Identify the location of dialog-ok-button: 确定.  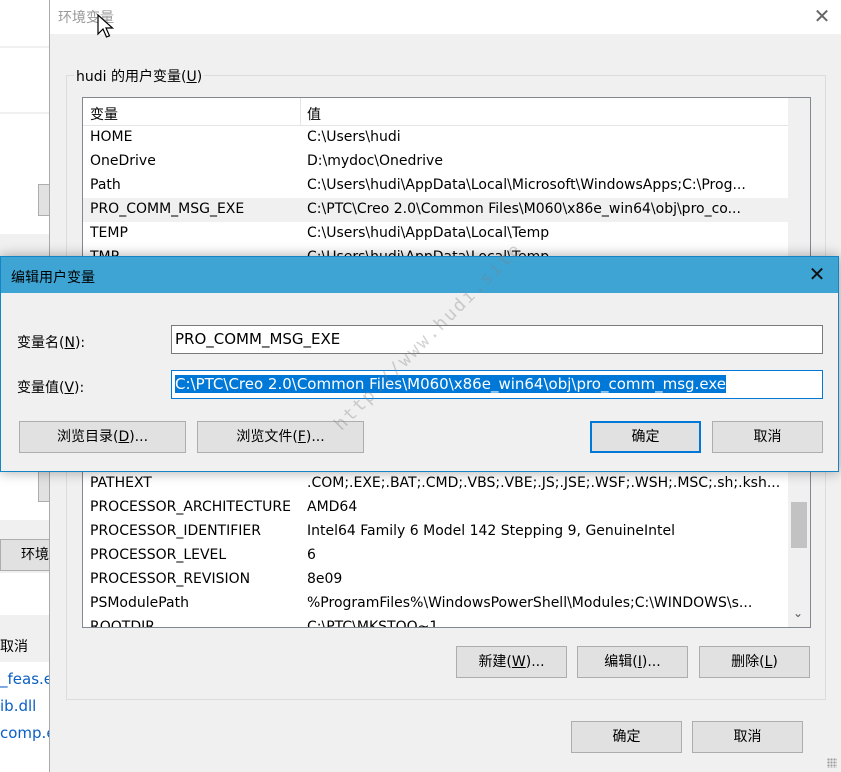
(645, 437).